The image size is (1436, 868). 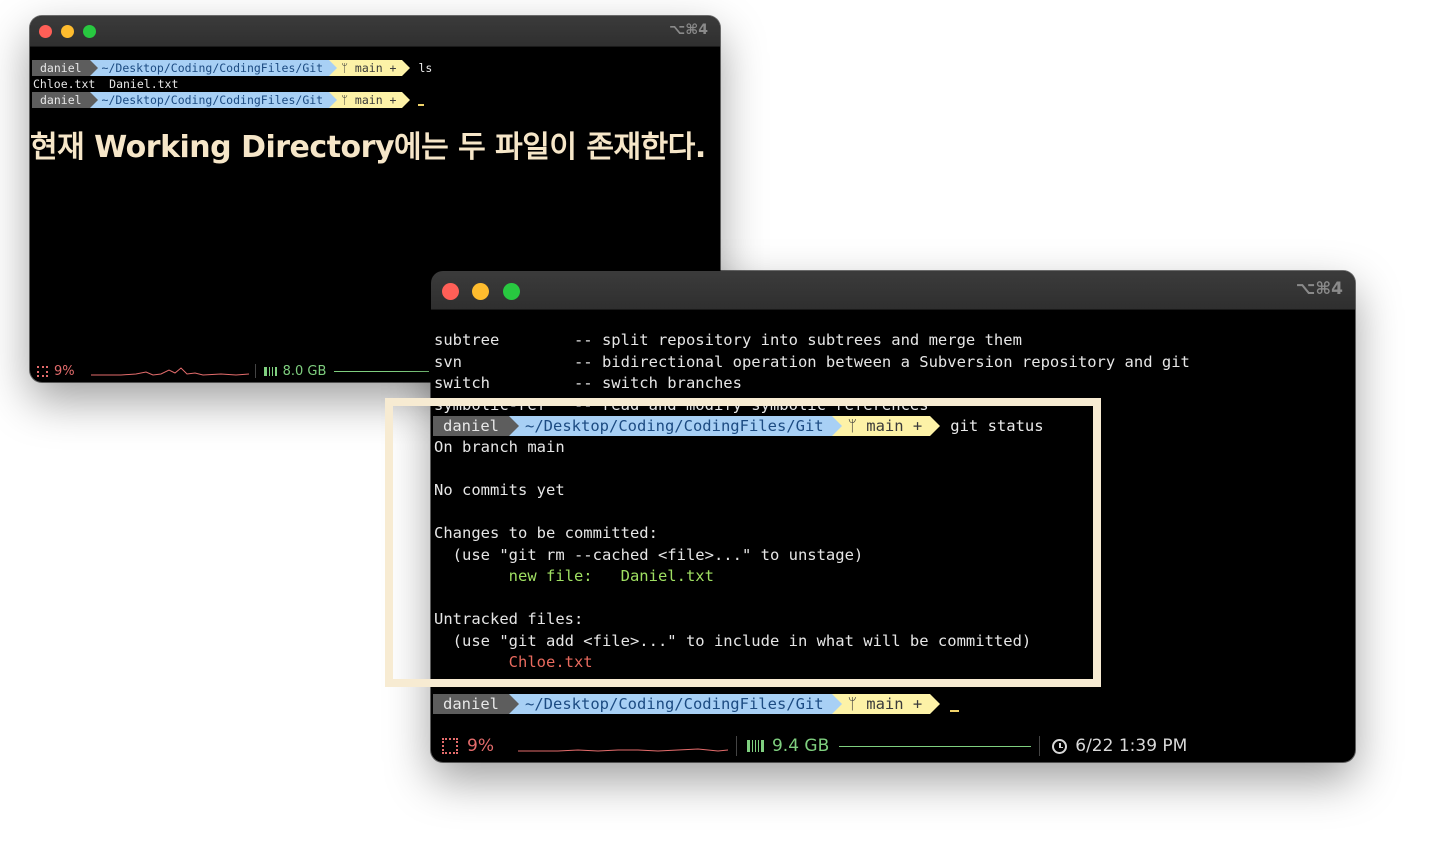 I want to click on on-branch-line: On branch main, so click(x=499, y=447).